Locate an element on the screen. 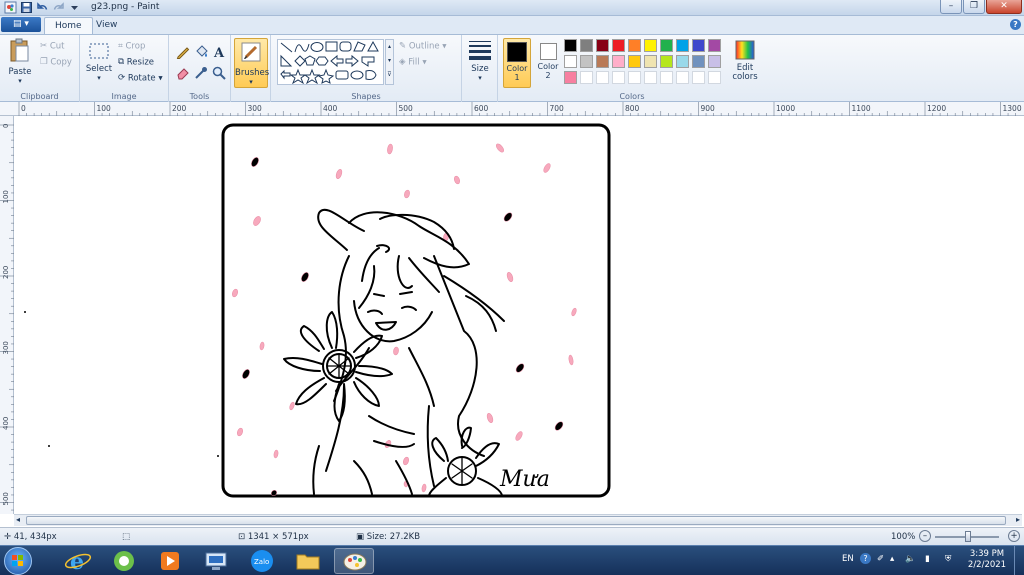  brushes-button: Brushes ▾ is located at coordinates (251, 63).